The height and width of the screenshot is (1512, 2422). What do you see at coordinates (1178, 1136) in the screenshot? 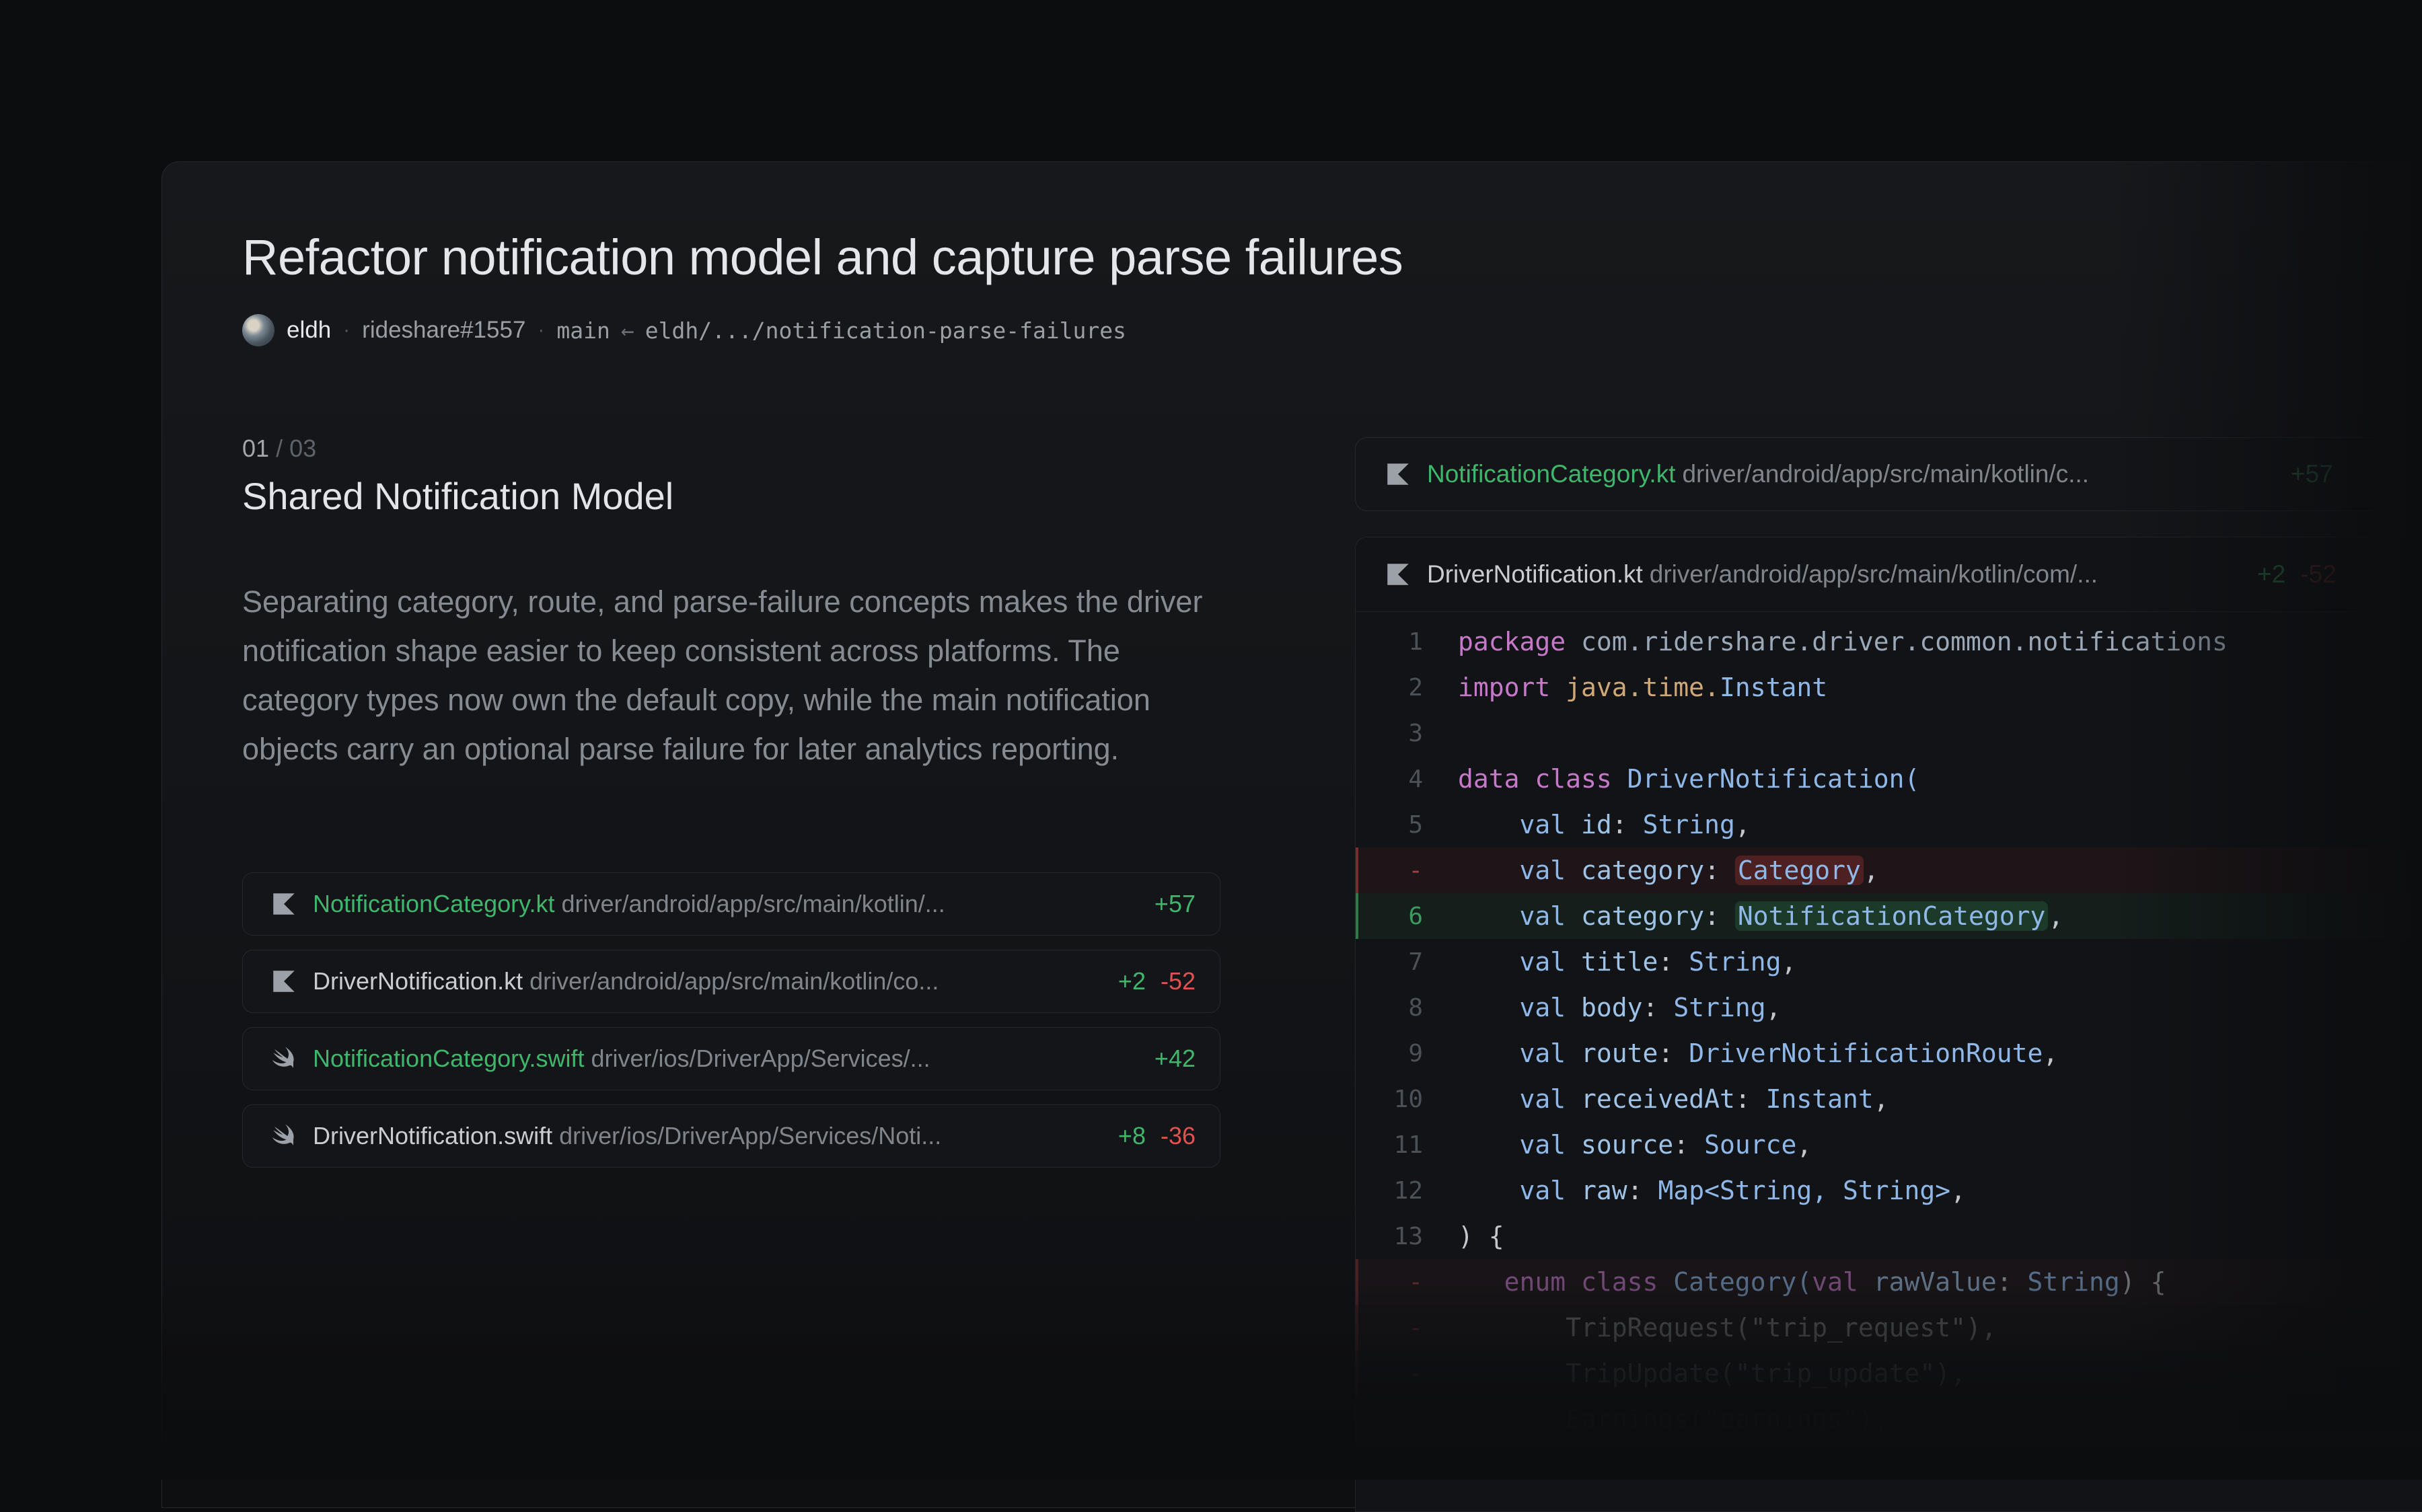
I see `deletions-count: -36` at bounding box center [1178, 1136].